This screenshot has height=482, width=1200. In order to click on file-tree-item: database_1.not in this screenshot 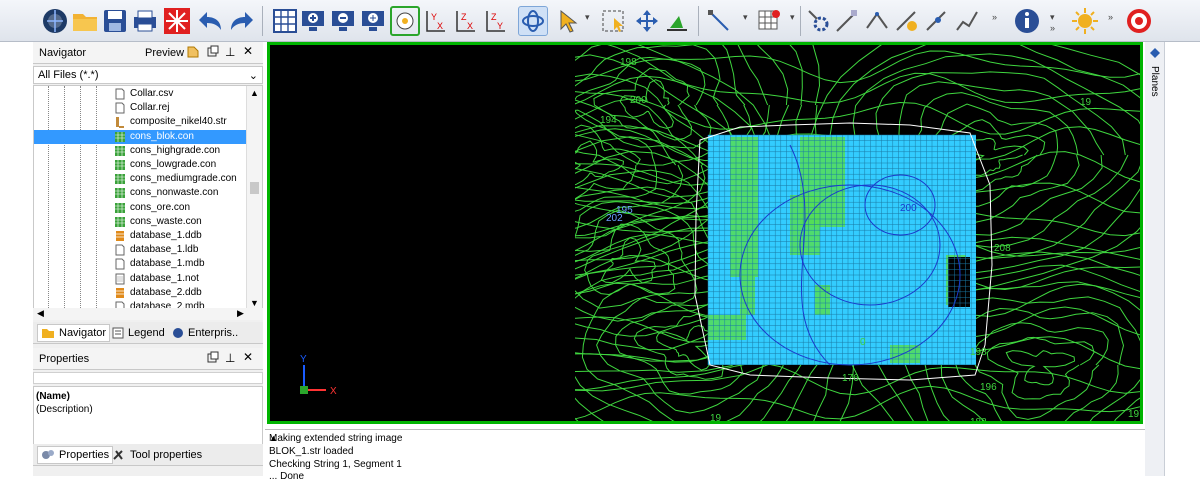, I will do `click(140, 279)`.